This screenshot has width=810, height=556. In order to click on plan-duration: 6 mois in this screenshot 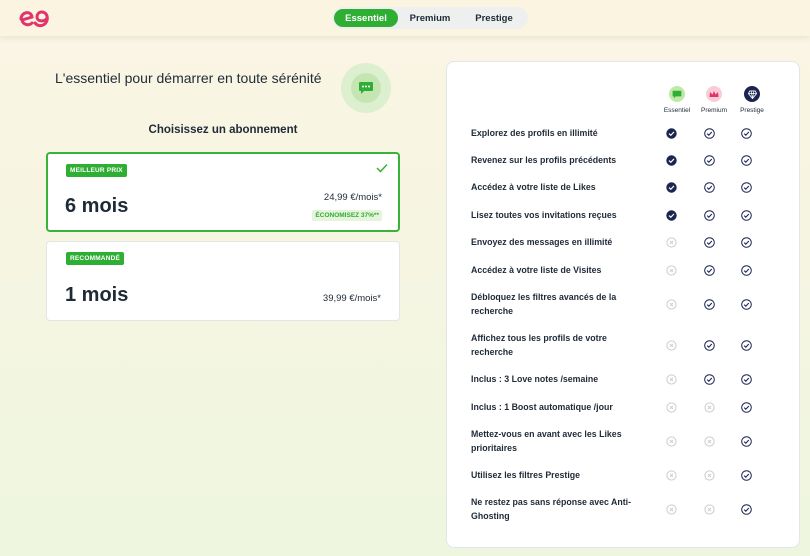, I will do `click(97, 206)`.